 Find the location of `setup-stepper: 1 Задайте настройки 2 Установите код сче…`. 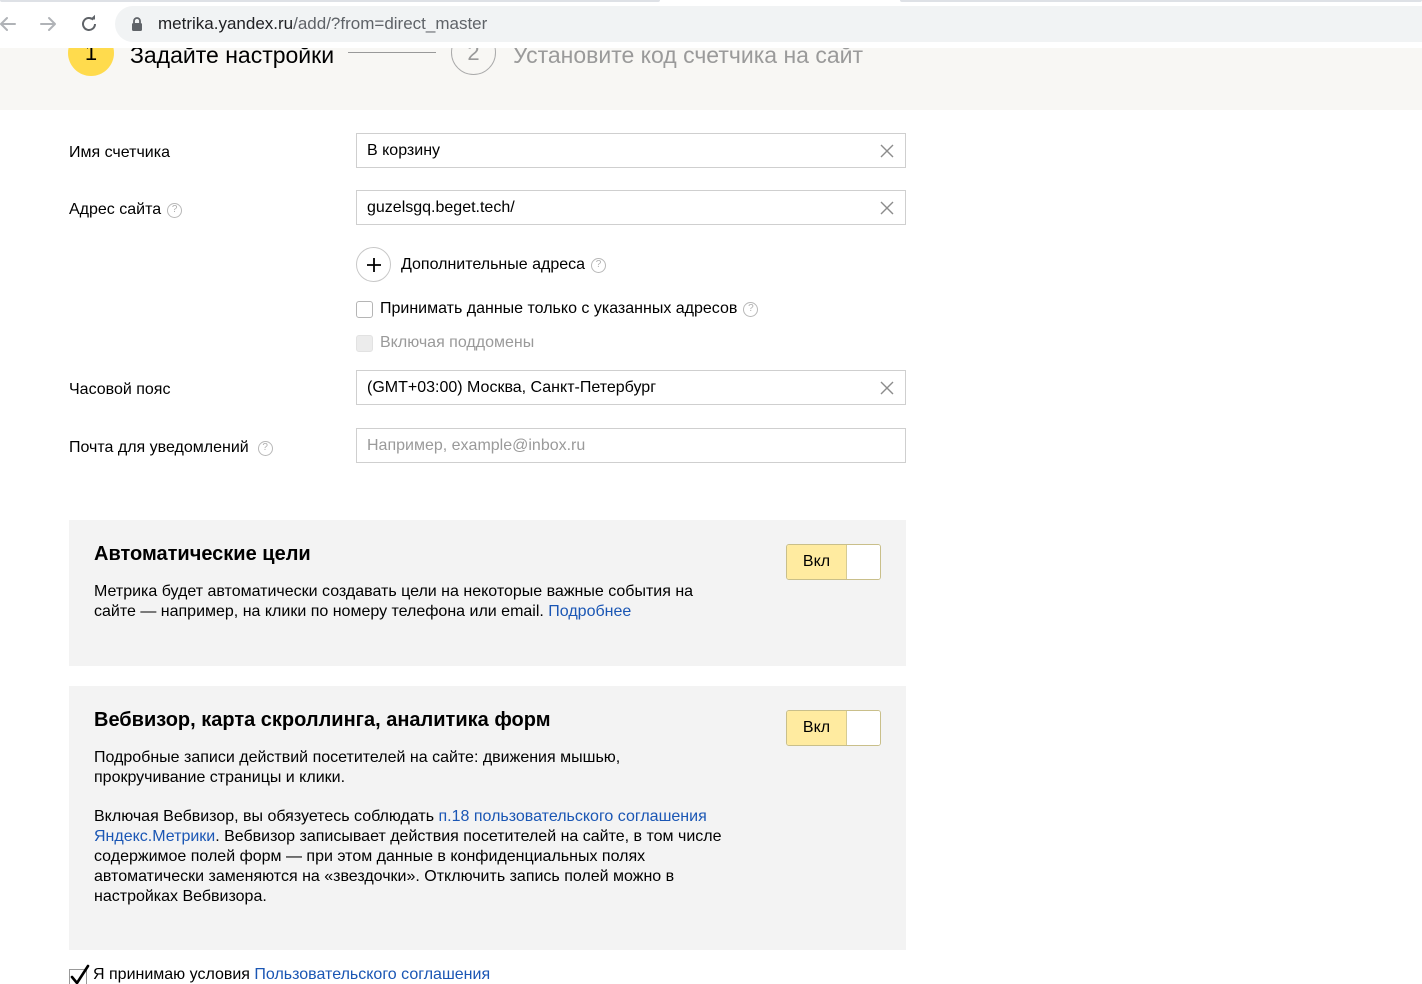

setup-stepper: 1 Задайте настройки 2 Установите код сче… is located at coordinates (711, 79).